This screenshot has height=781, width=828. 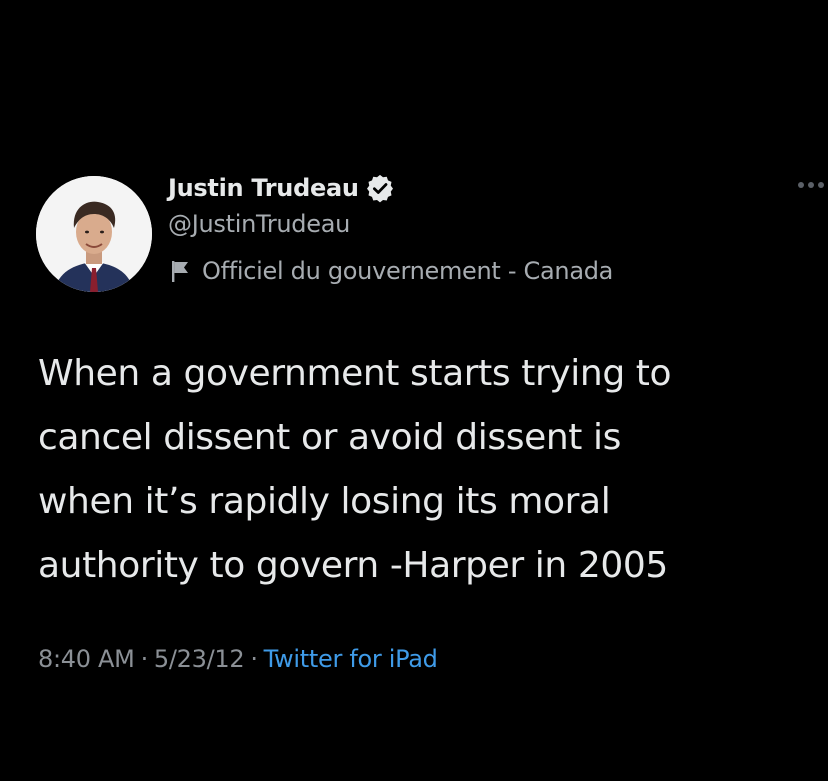 What do you see at coordinates (263, 188) in the screenshot?
I see `author-display-name: Justin Trudeau` at bounding box center [263, 188].